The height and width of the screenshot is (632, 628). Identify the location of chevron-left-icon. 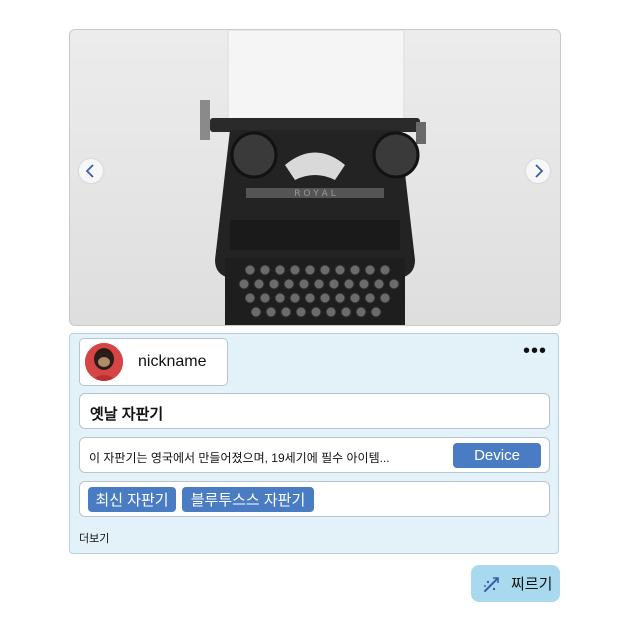
(89, 171).